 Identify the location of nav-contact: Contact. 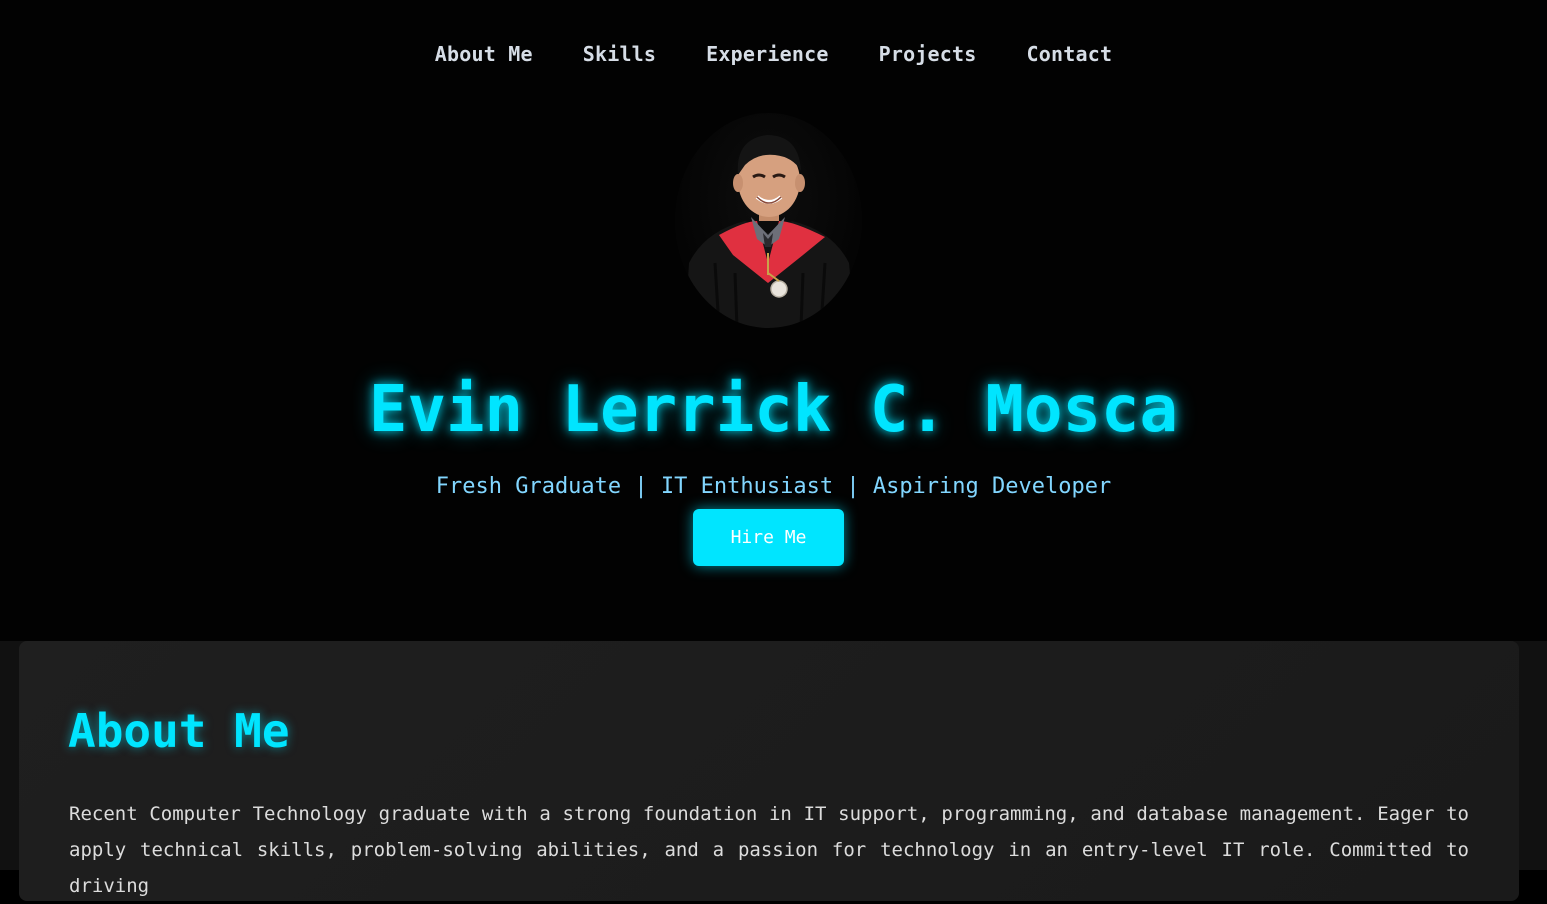
(1070, 54).